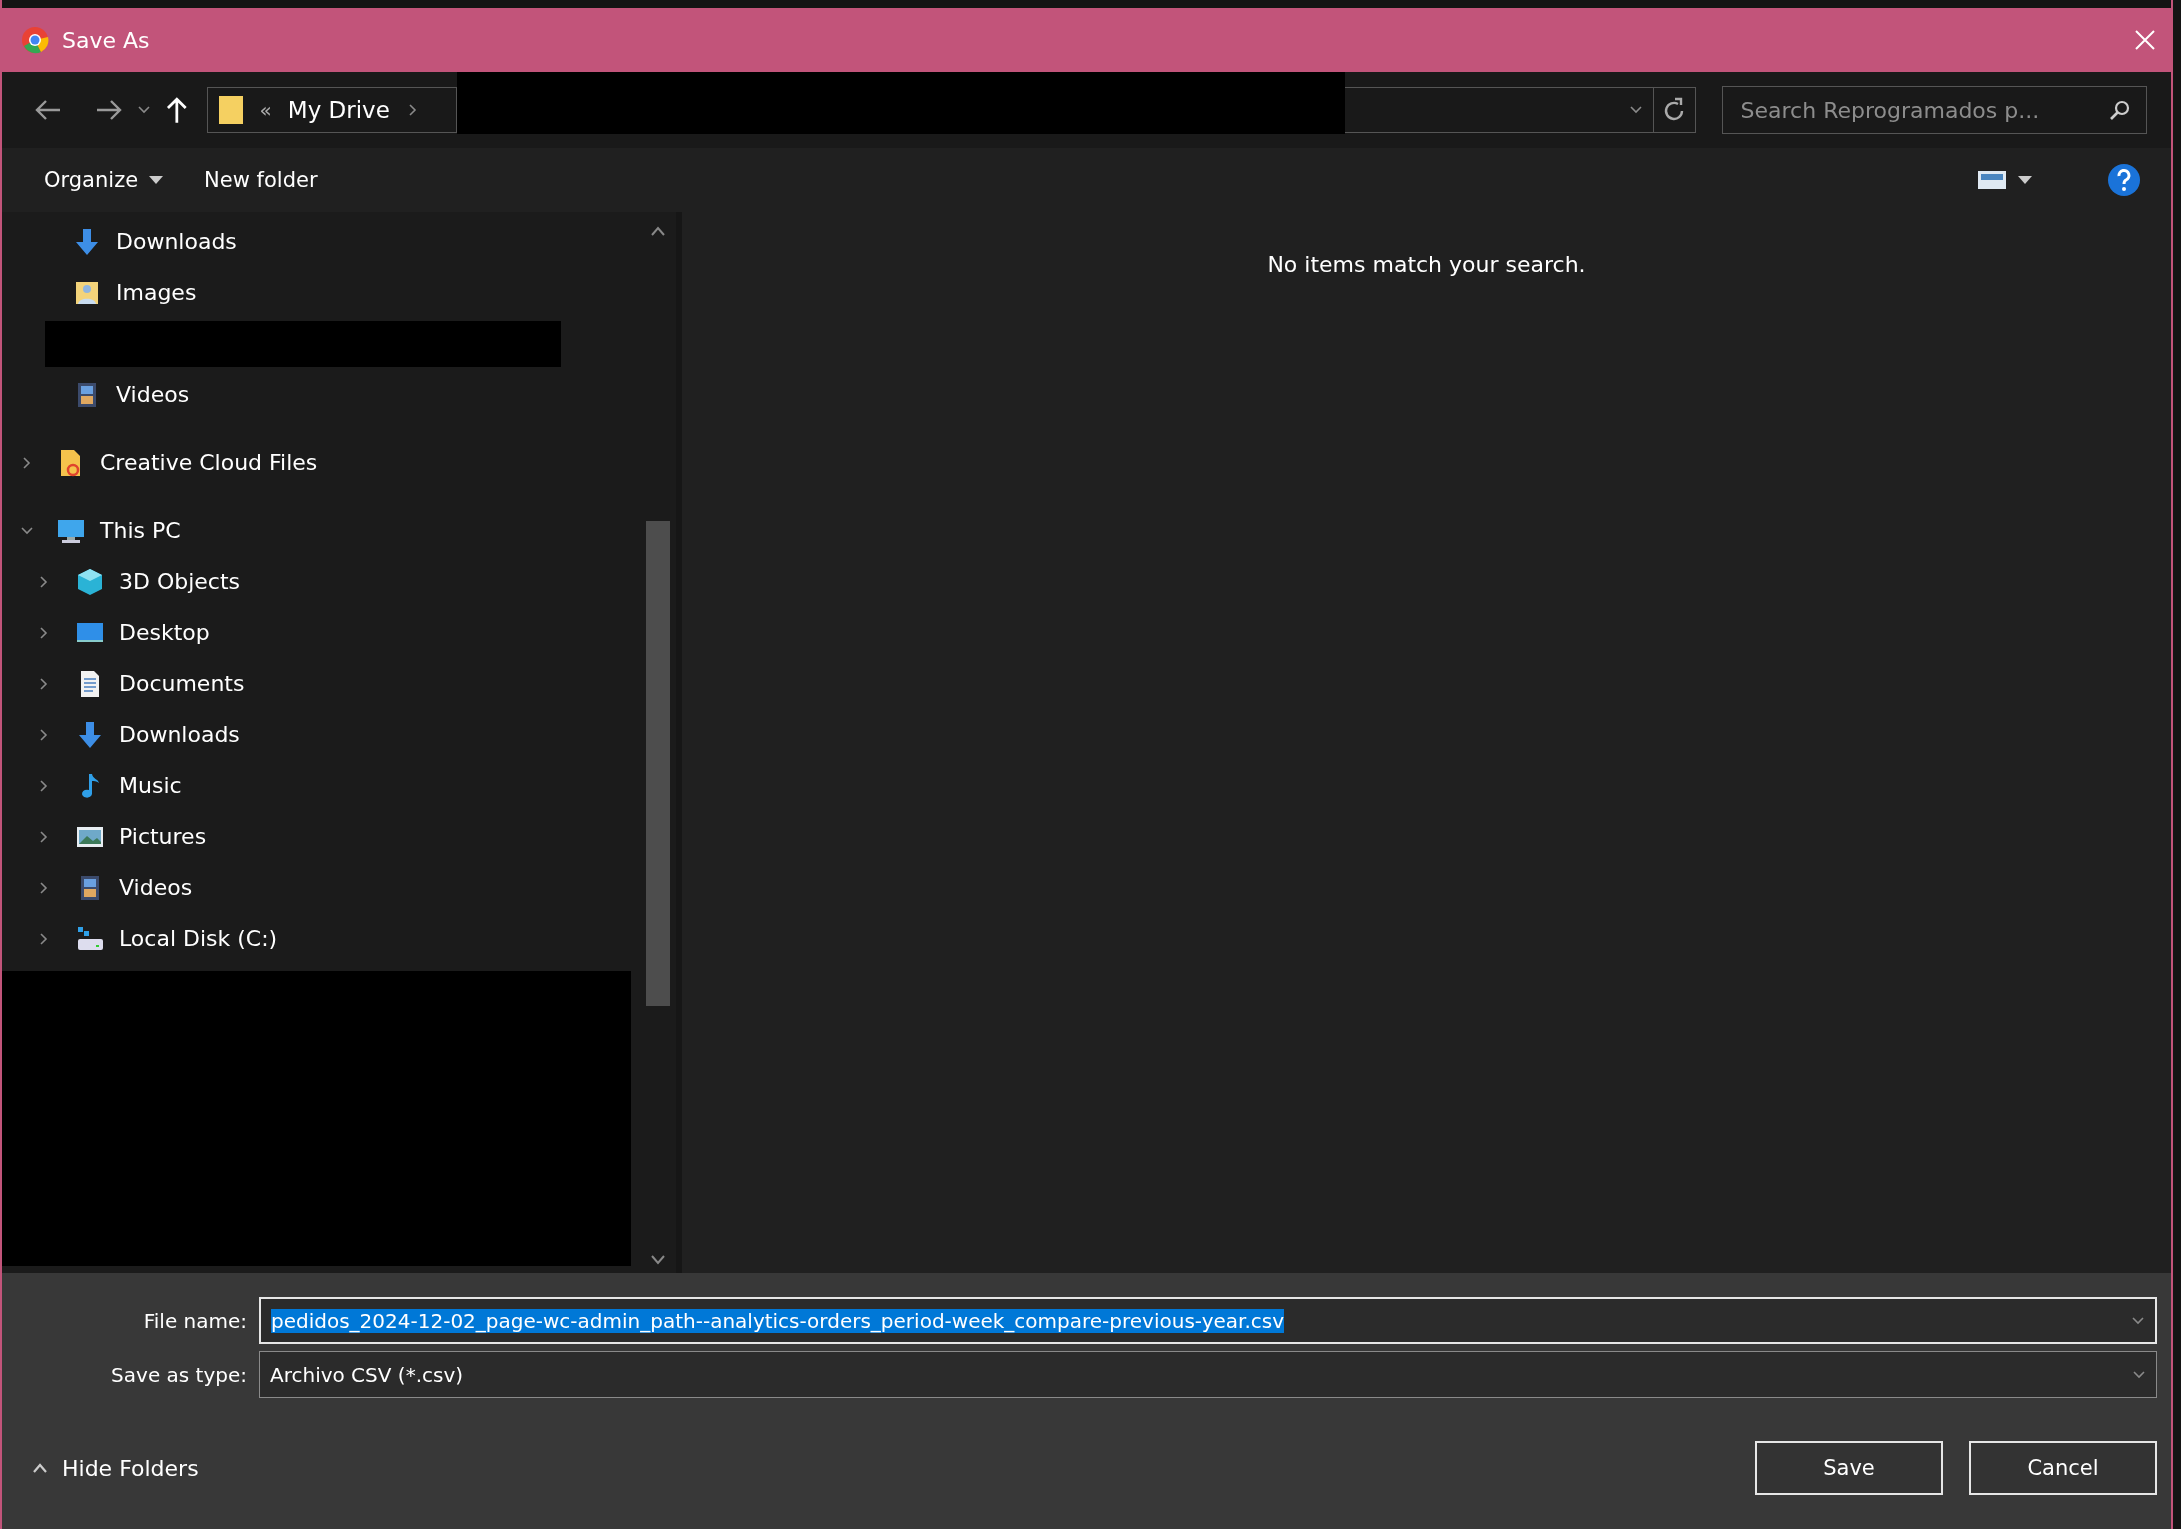 The width and height of the screenshot is (2181, 1529). Describe the element at coordinates (106, 40) in the screenshot. I see `window-title: Save As` at that location.